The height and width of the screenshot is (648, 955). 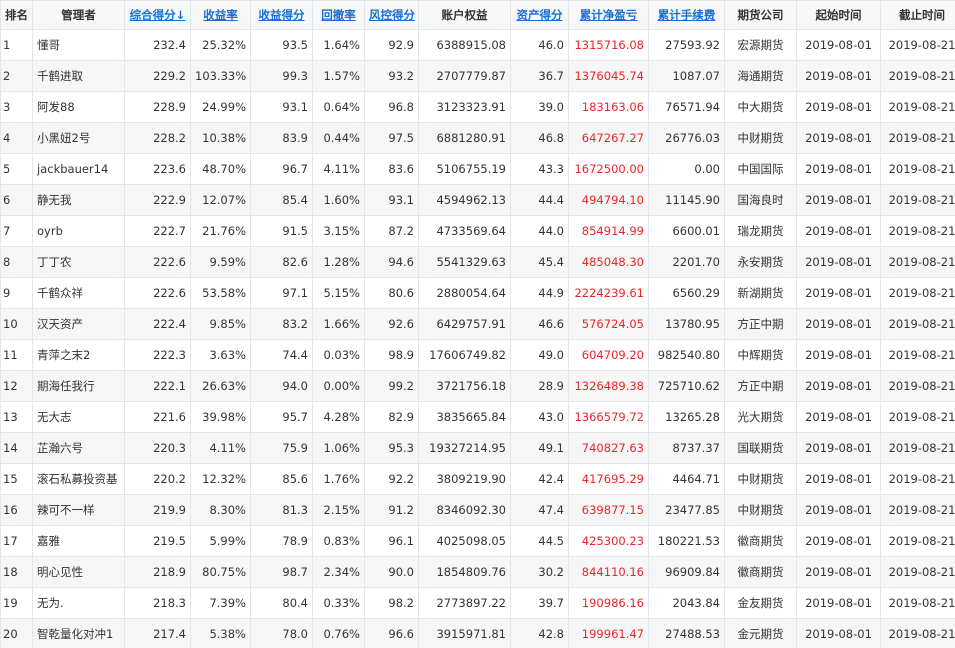 What do you see at coordinates (78, 541) in the screenshot?
I see `cell-manager: 嘉雅` at bounding box center [78, 541].